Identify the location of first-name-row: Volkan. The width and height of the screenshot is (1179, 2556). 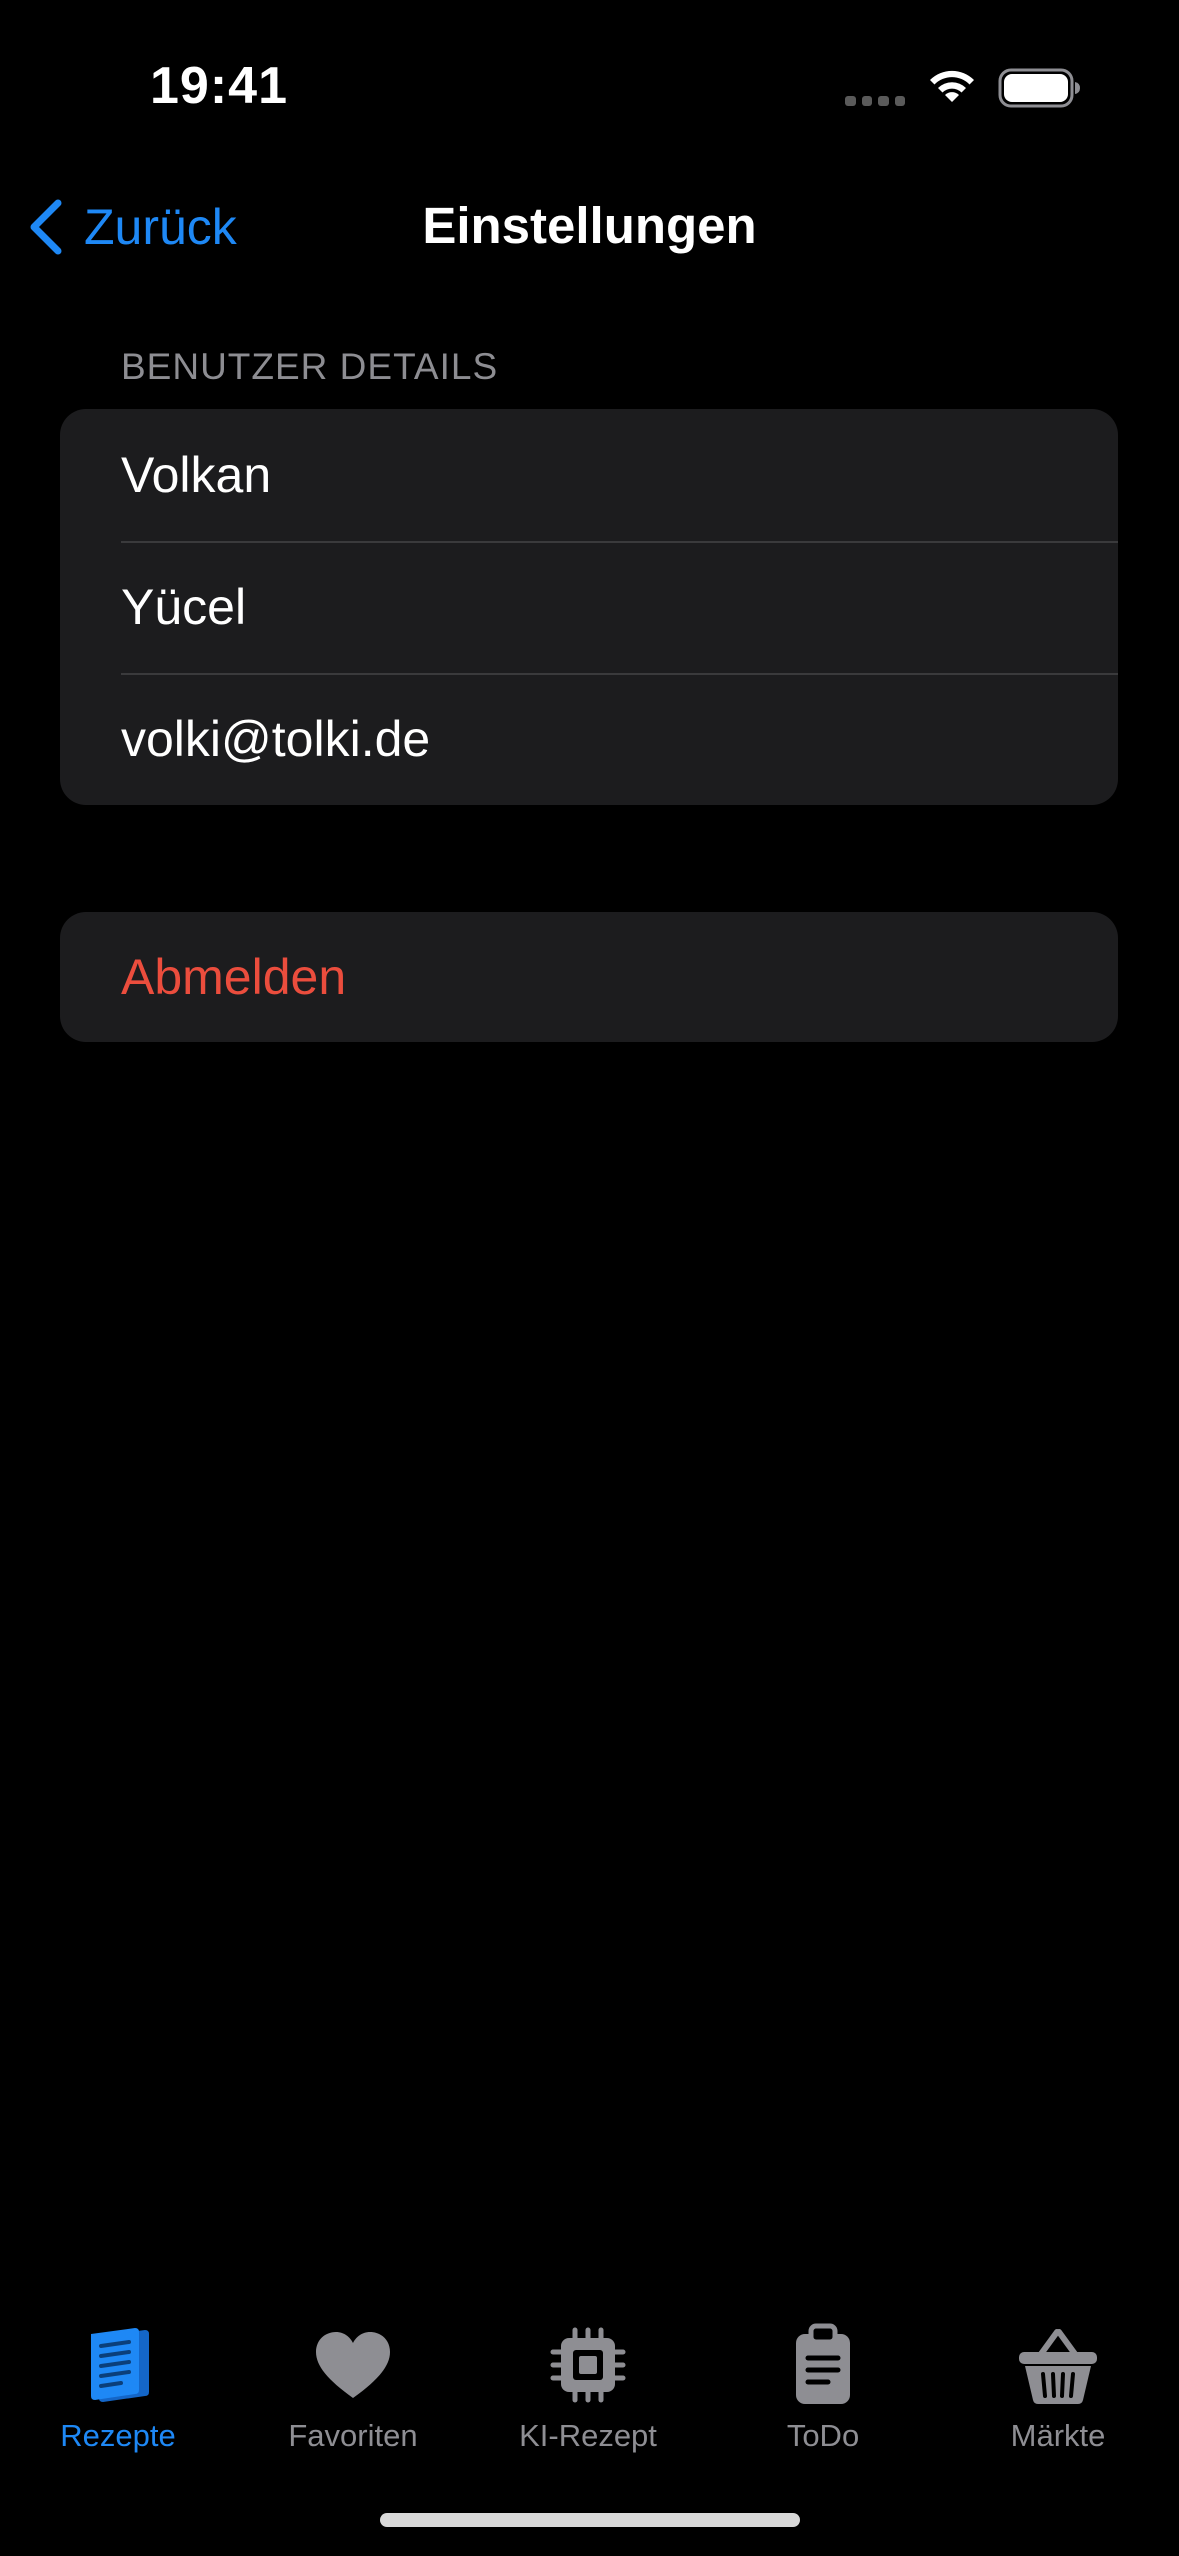
(589, 475).